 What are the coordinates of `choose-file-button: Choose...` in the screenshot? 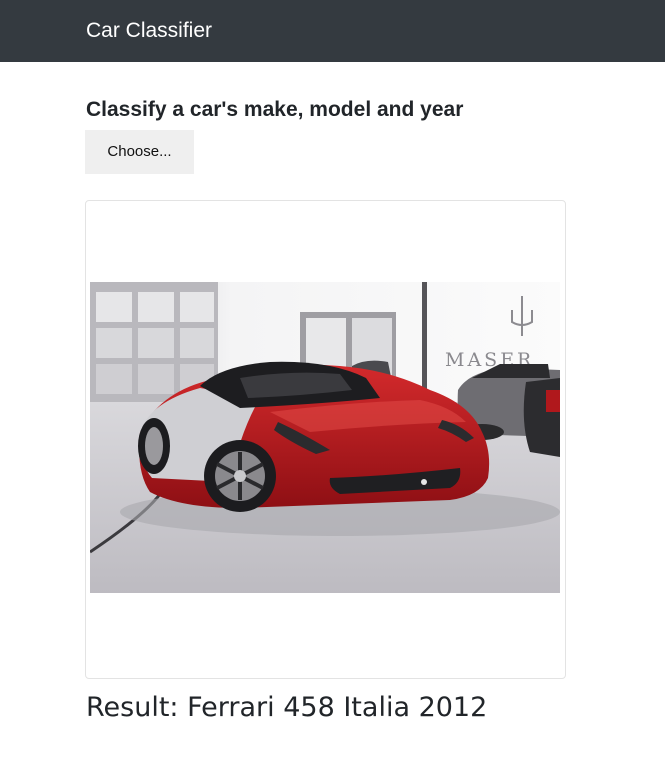 It's located at (139, 152).